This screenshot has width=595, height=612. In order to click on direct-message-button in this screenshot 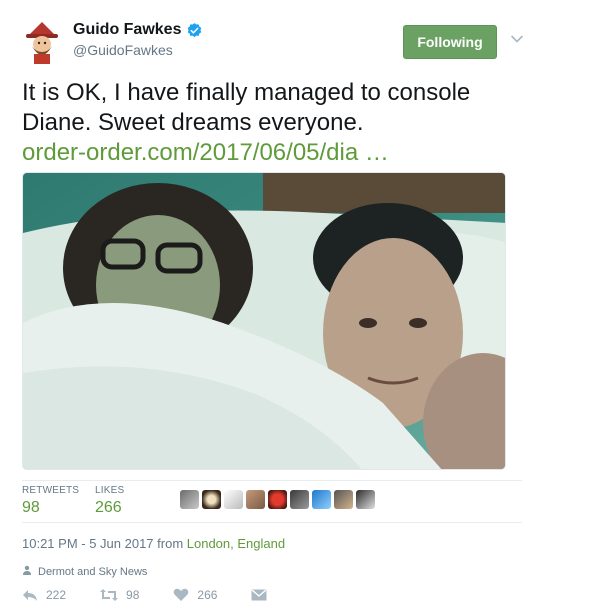, I will do `click(259, 595)`.